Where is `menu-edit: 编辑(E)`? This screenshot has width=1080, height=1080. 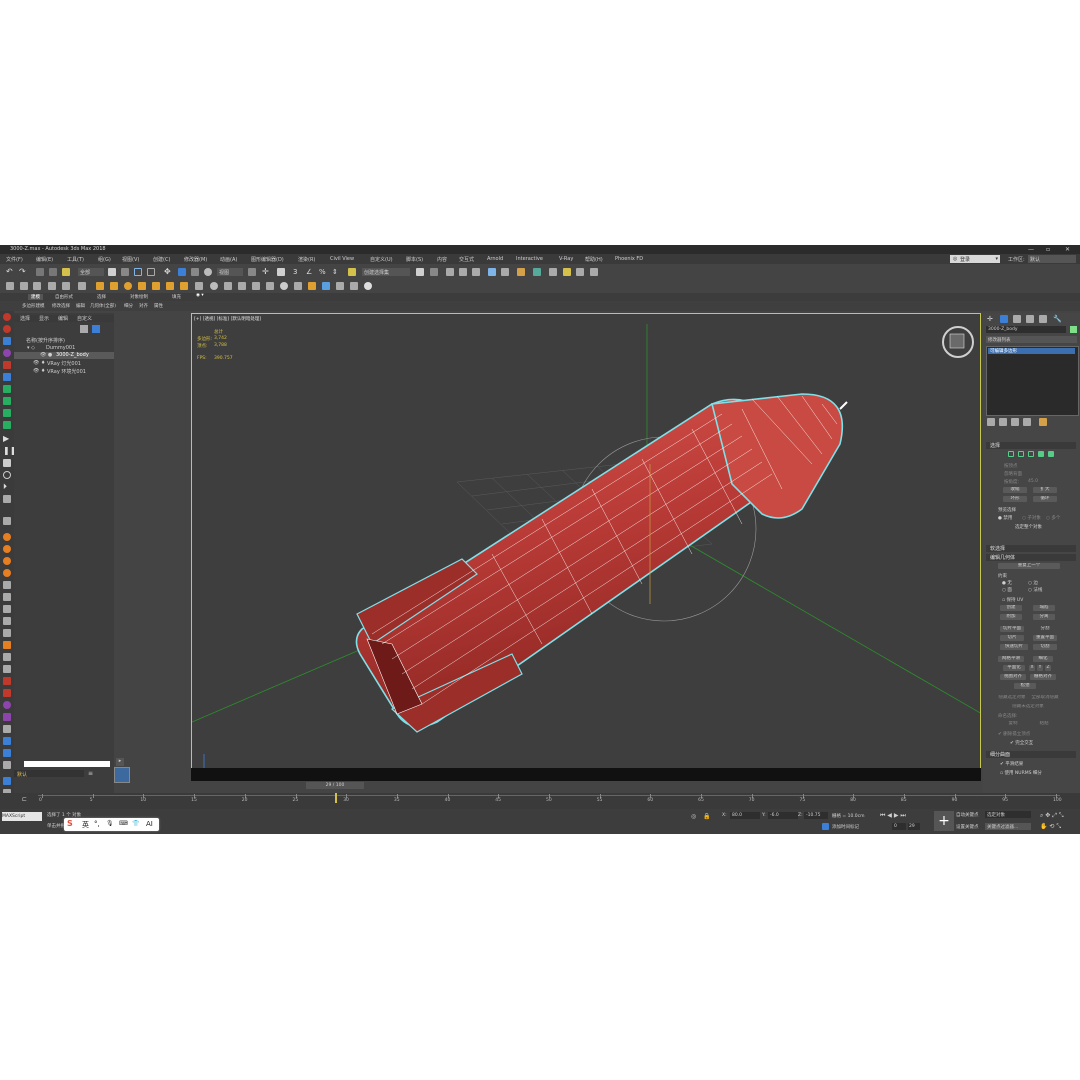
menu-edit: 编辑(E) is located at coordinates (44, 259).